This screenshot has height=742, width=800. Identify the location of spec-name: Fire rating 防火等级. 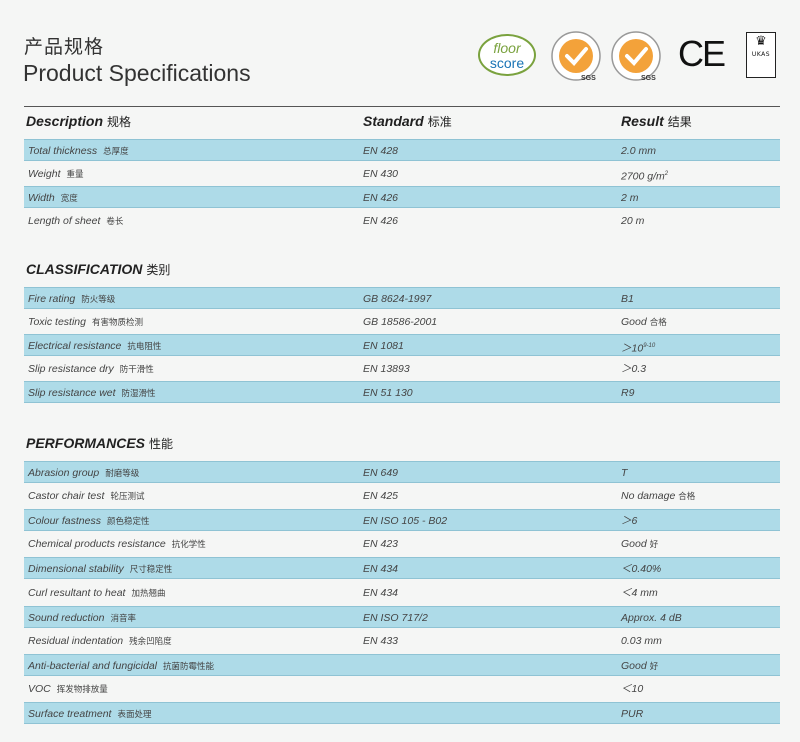
(71, 299).